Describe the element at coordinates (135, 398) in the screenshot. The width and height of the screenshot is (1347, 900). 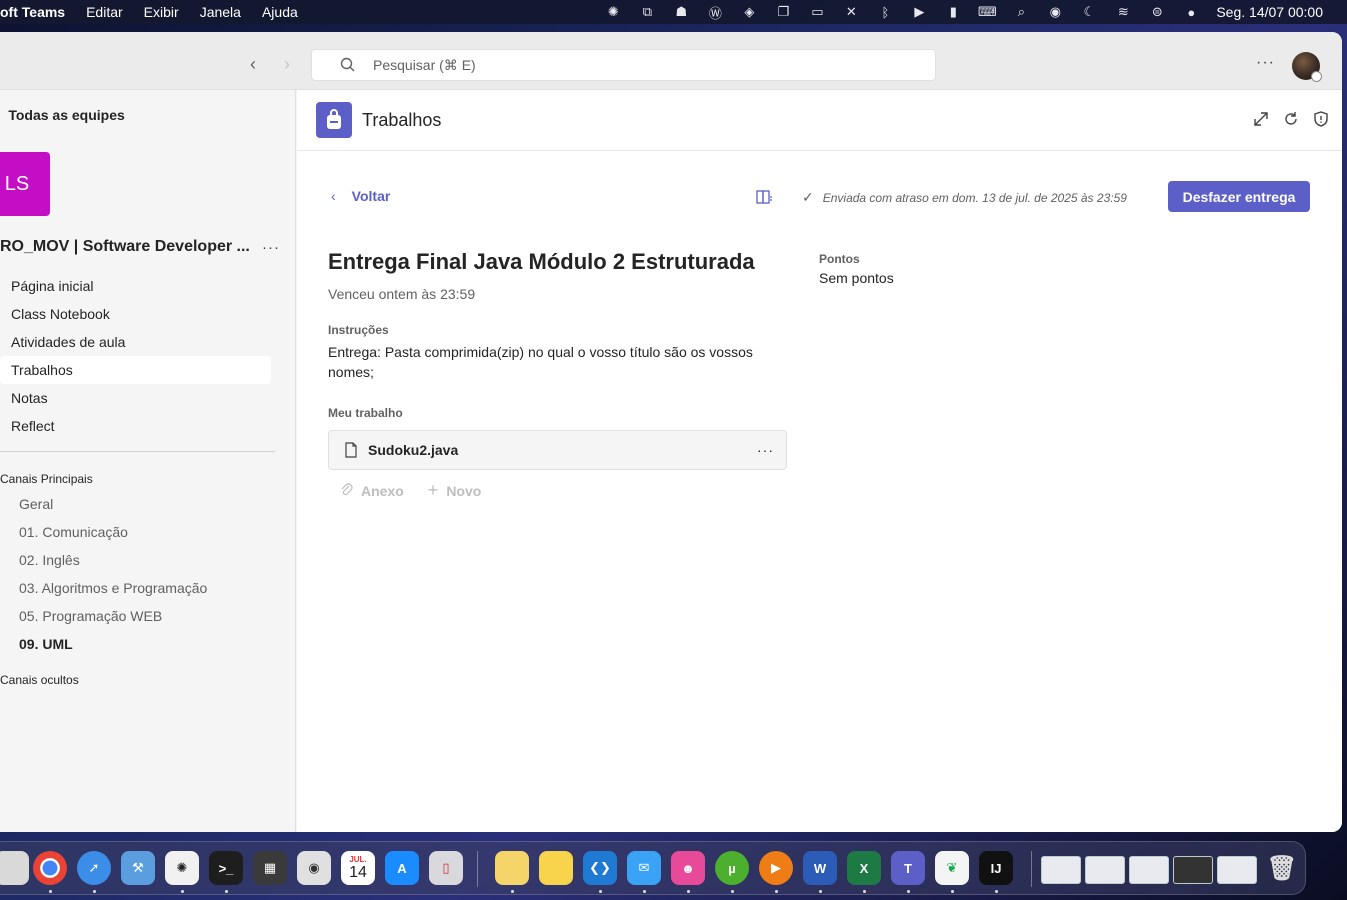
I see `sidebar-item-grades: Notas` at that location.